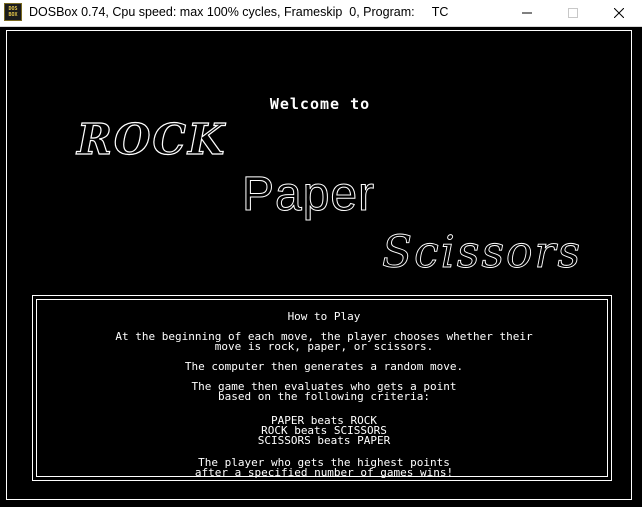  I want to click on welcome-text: Welcome to, so click(320, 104).